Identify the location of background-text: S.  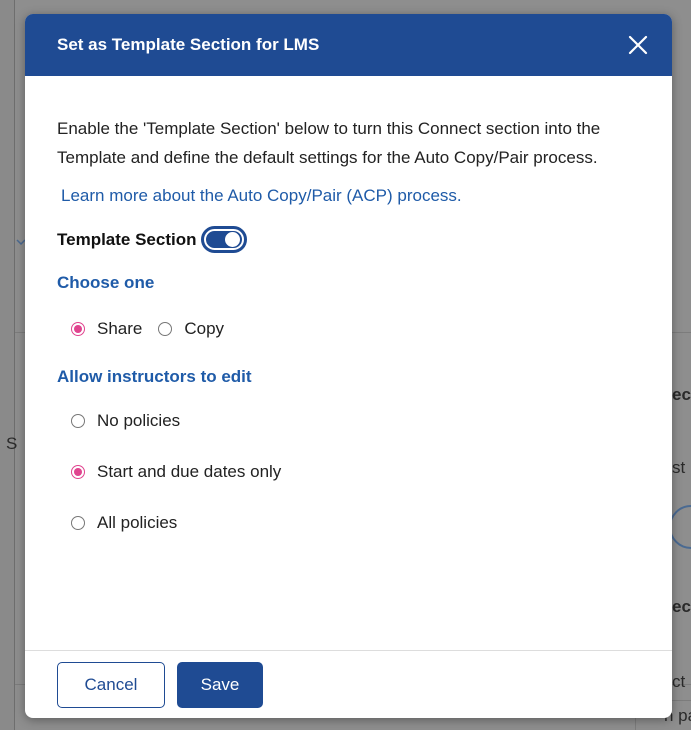
(12, 443).